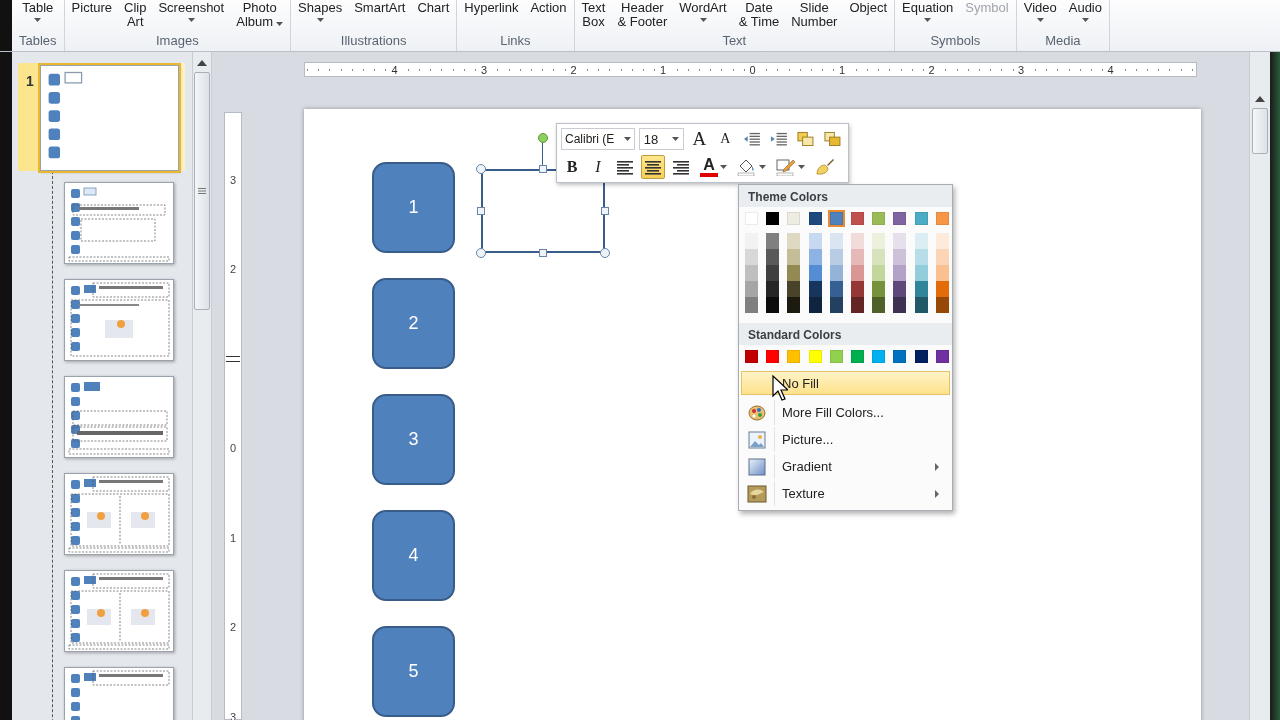 The height and width of the screenshot is (720, 1280). Describe the element at coordinates (661, 139) in the screenshot. I see `font-size-field: 18` at that location.